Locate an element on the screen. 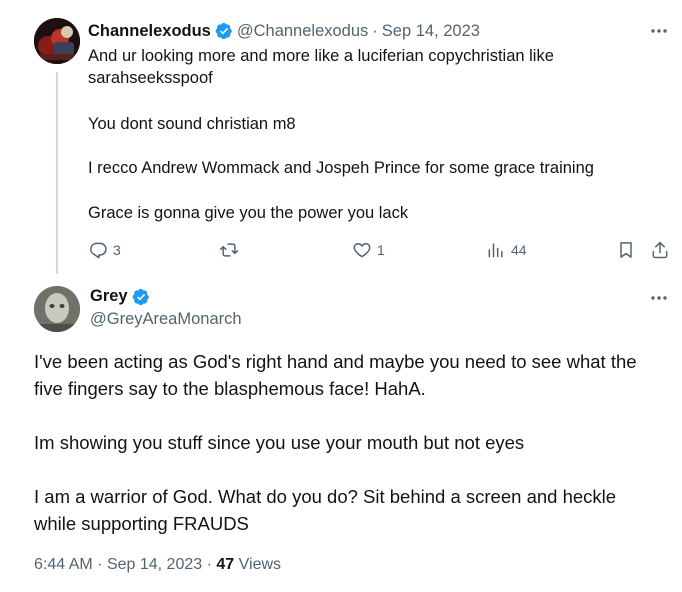 The width and height of the screenshot is (682, 592). reply-action-bar: 3 1 44 is located at coordinates (385, 250).